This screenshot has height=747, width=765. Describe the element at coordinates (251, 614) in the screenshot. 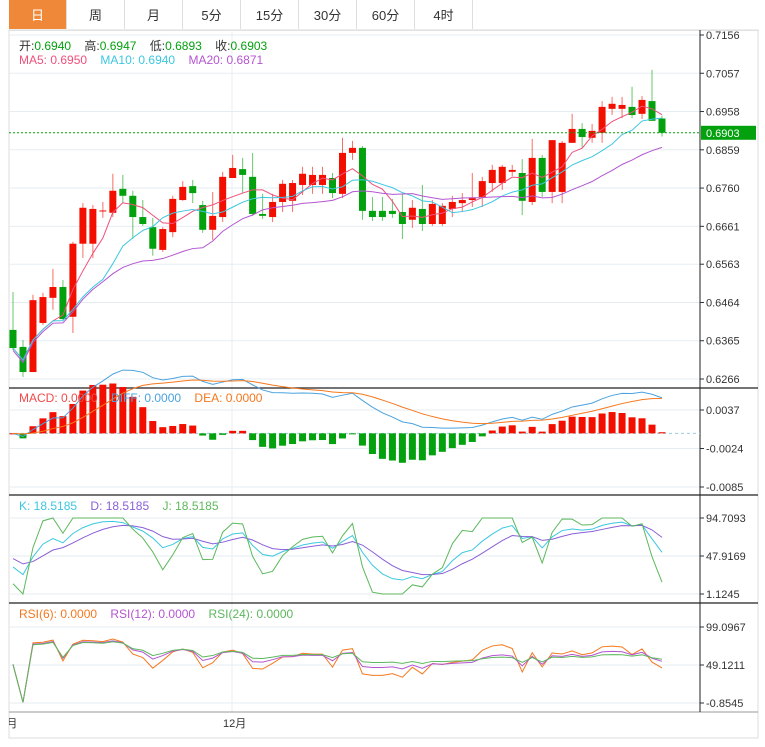

I see `rsi24-value: RSI(24): 0.0000` at that location.